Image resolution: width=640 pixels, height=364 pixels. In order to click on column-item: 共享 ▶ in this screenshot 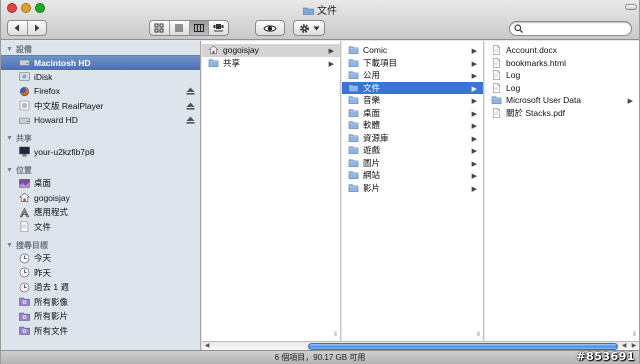, I will do `click(271, 63)`.